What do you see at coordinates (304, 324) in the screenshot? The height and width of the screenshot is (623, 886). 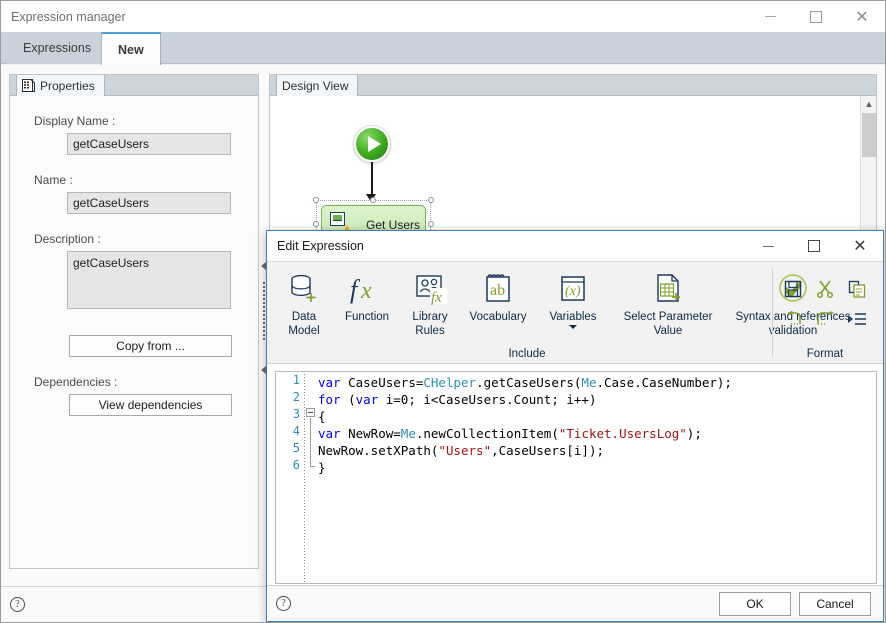 I see `ribbon-data-model-label: Data Model` at bounding box center [304, 324].